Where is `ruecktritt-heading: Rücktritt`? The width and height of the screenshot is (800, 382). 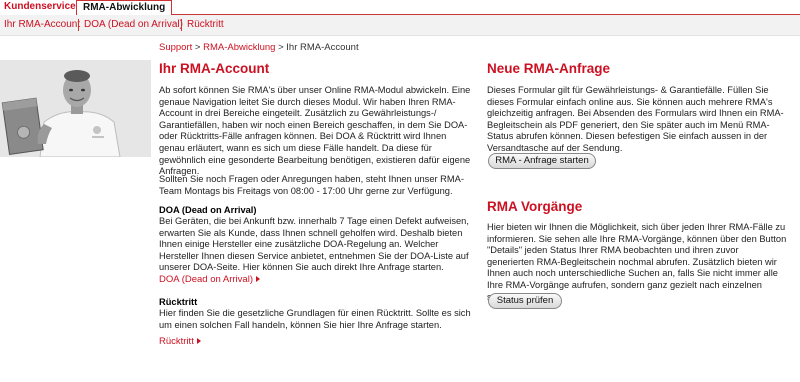 ruecktritt-heading: Rücktritt is located at coordinates (178, 302).